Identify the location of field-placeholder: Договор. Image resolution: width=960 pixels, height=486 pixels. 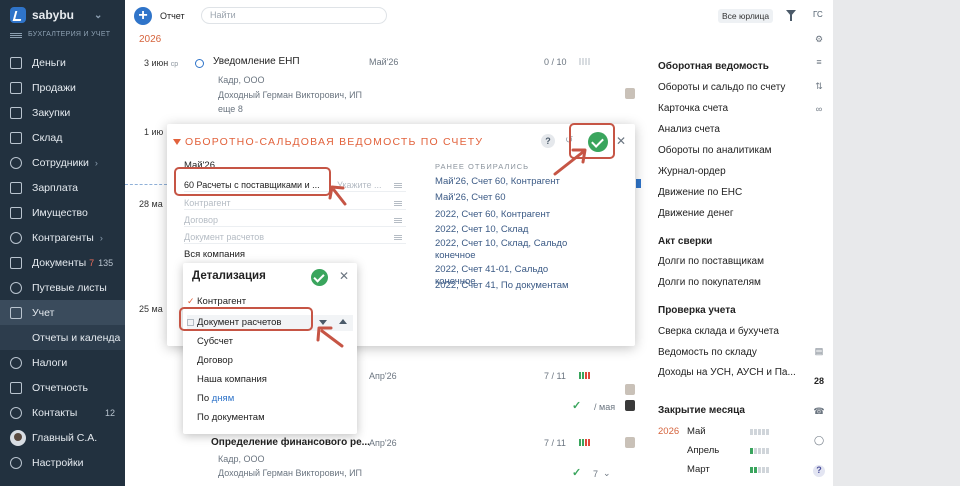
(201, 220).